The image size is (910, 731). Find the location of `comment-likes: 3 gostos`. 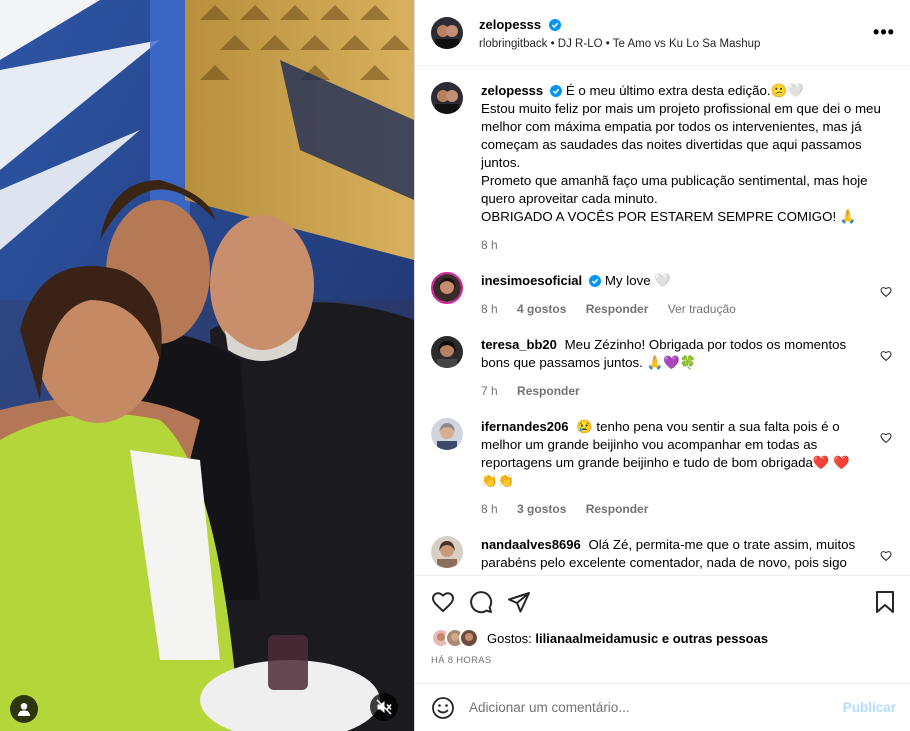

comment-likes: 3 gostos is located at coordinates (541, 509).